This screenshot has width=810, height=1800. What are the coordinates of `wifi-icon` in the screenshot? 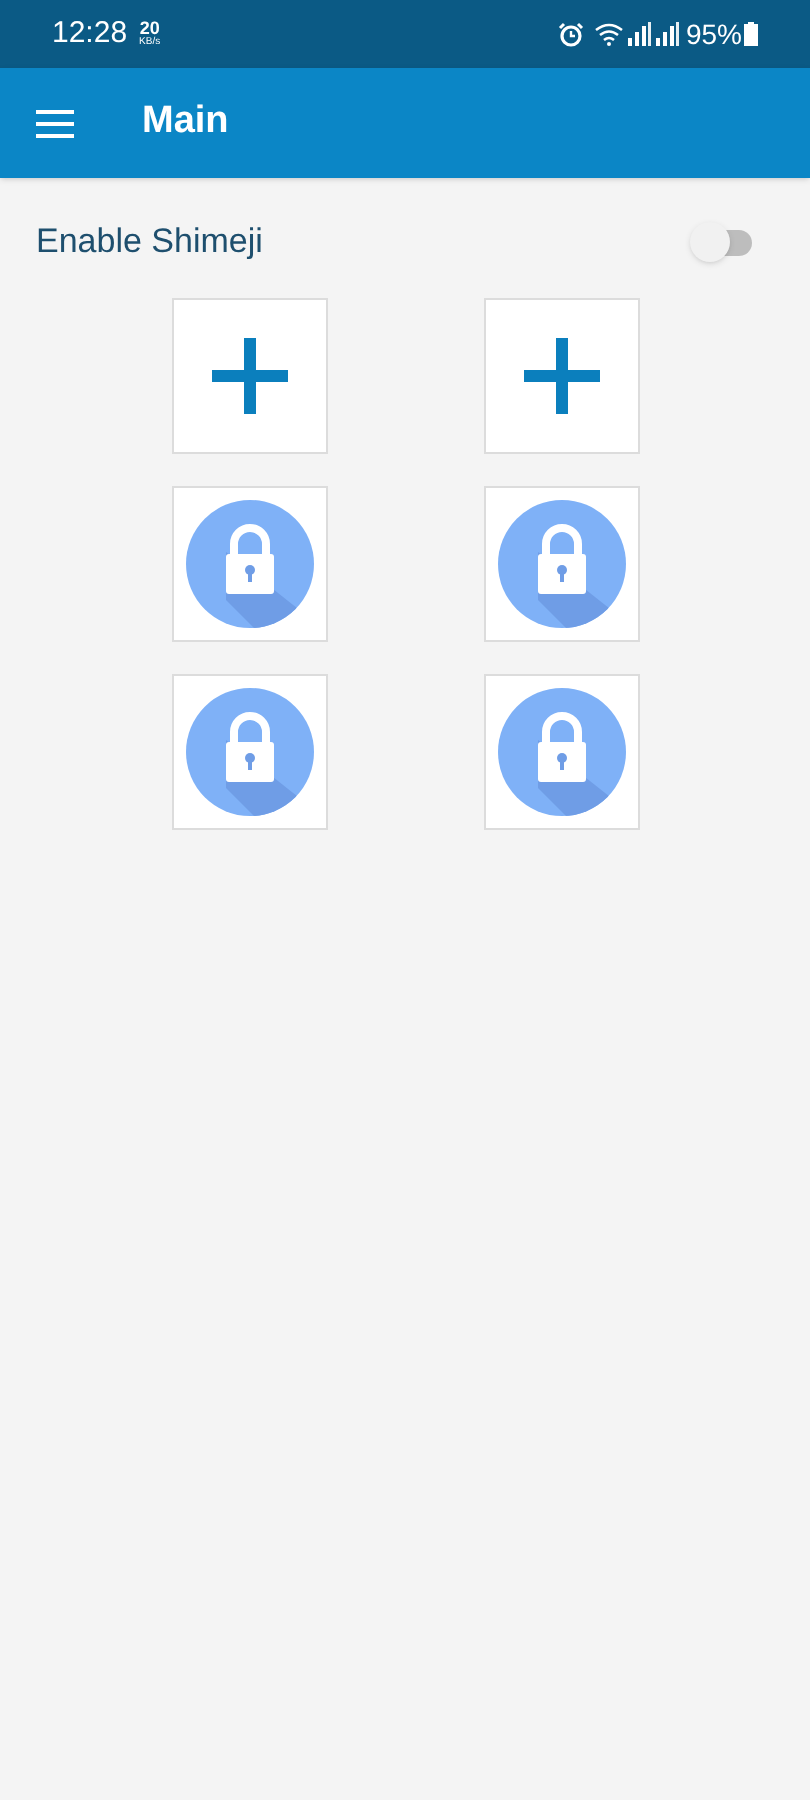 It's located at (608, 34).